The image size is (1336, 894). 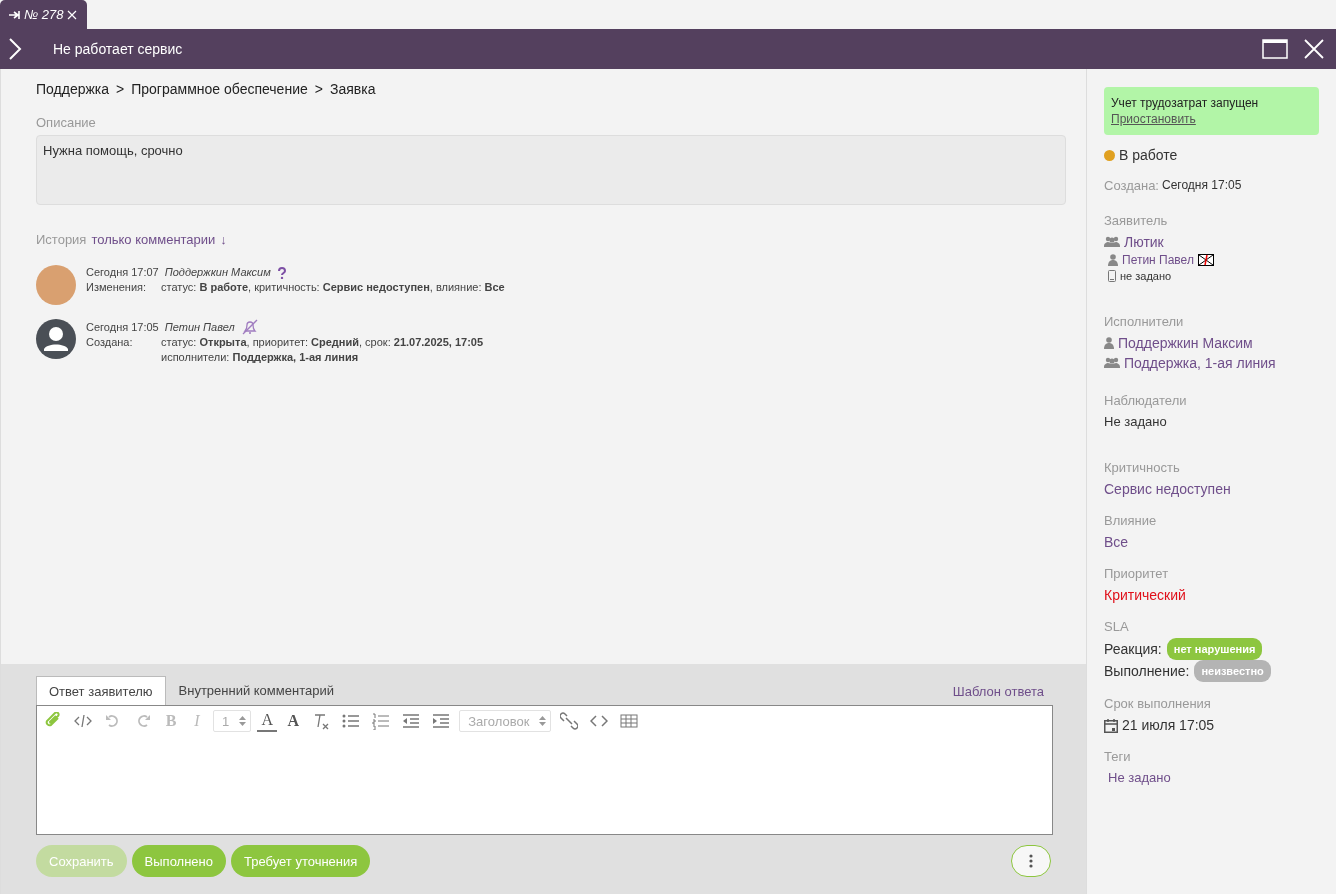 What do you see at coordinates (1139, 778) in the screenshot?
I see `tags-link: Не задано` at bounding box center [1139, 778].